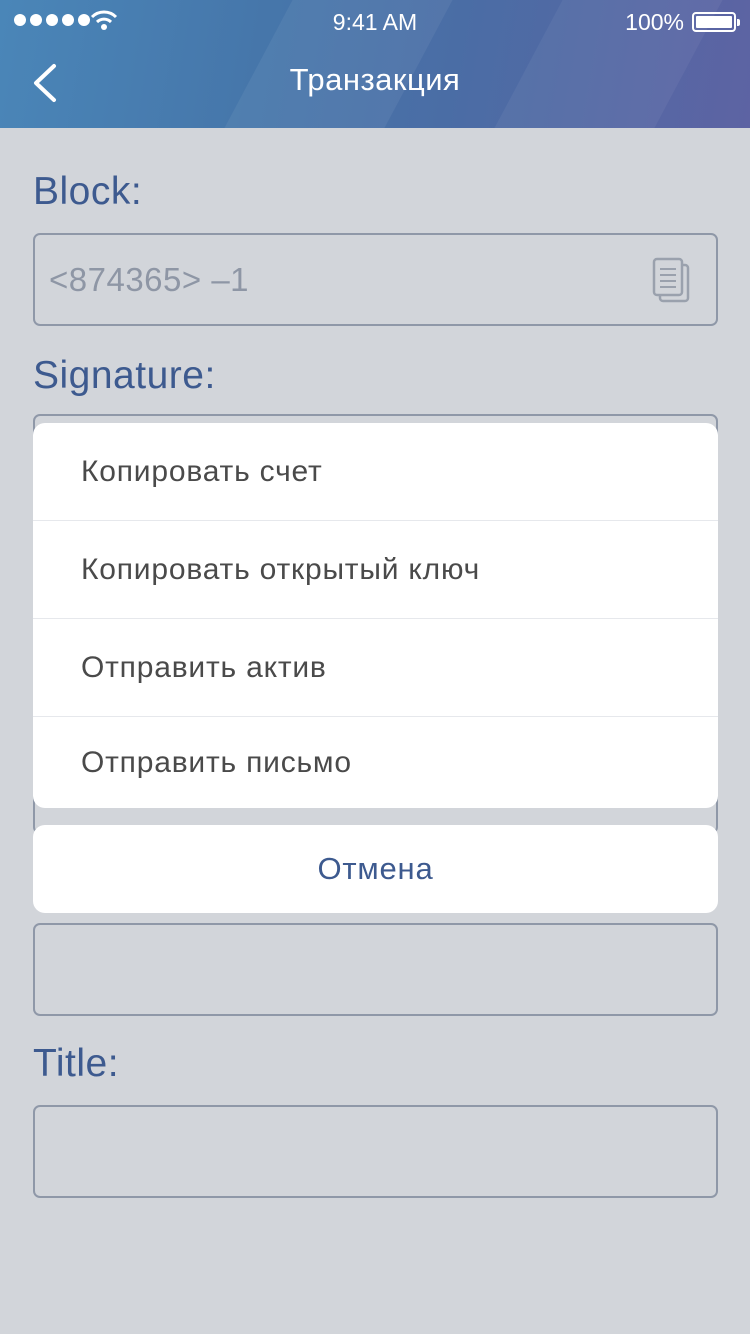 This screenshot has height=1334, width=750. Describe the element at coordinates (375, 20) in the screenshot. I see `status-bar: 9:41 AM 100%` at that location.